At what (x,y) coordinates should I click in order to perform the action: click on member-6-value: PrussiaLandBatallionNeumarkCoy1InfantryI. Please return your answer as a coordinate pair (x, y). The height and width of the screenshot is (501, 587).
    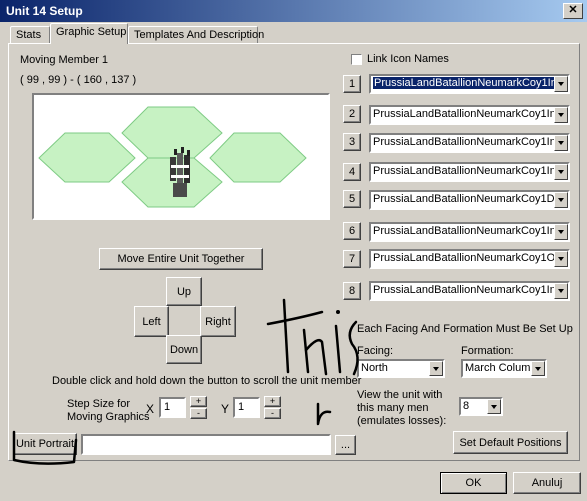
    Looking at the image, I should click on (471, 231).